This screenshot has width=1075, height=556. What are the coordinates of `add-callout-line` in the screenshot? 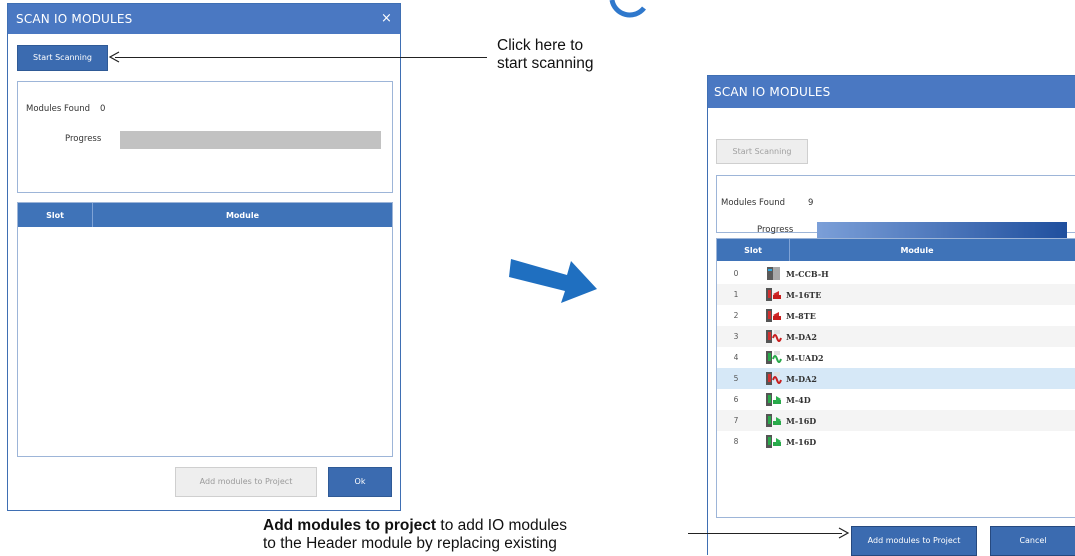 It's located at (765, 533).